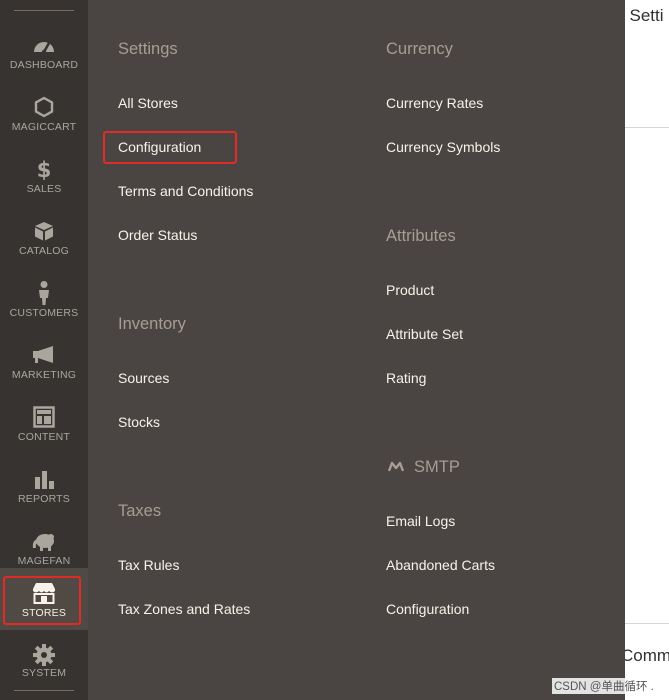 This screenshot has width=669, height=700. Describe the element at coordinates (157, 235) in the screenshot. I see `menu-link-order-status: Order Status` at that location.